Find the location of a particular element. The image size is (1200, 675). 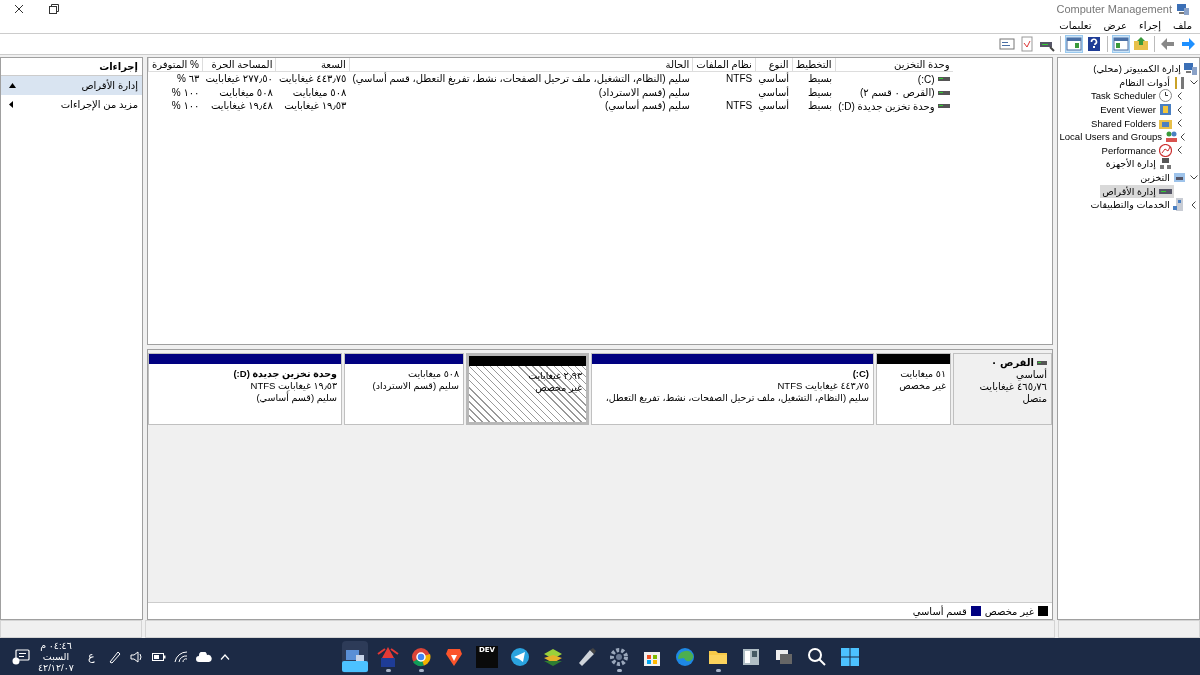

computer-icon is located at coordinates (1190, 69).